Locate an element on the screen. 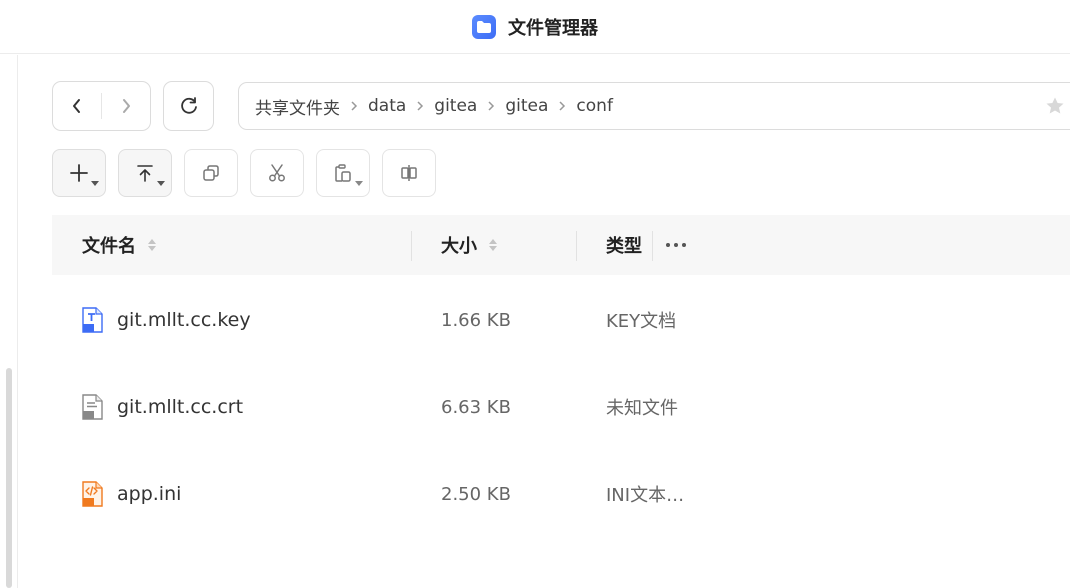  paste-icon is located at coordinates (343, 173).